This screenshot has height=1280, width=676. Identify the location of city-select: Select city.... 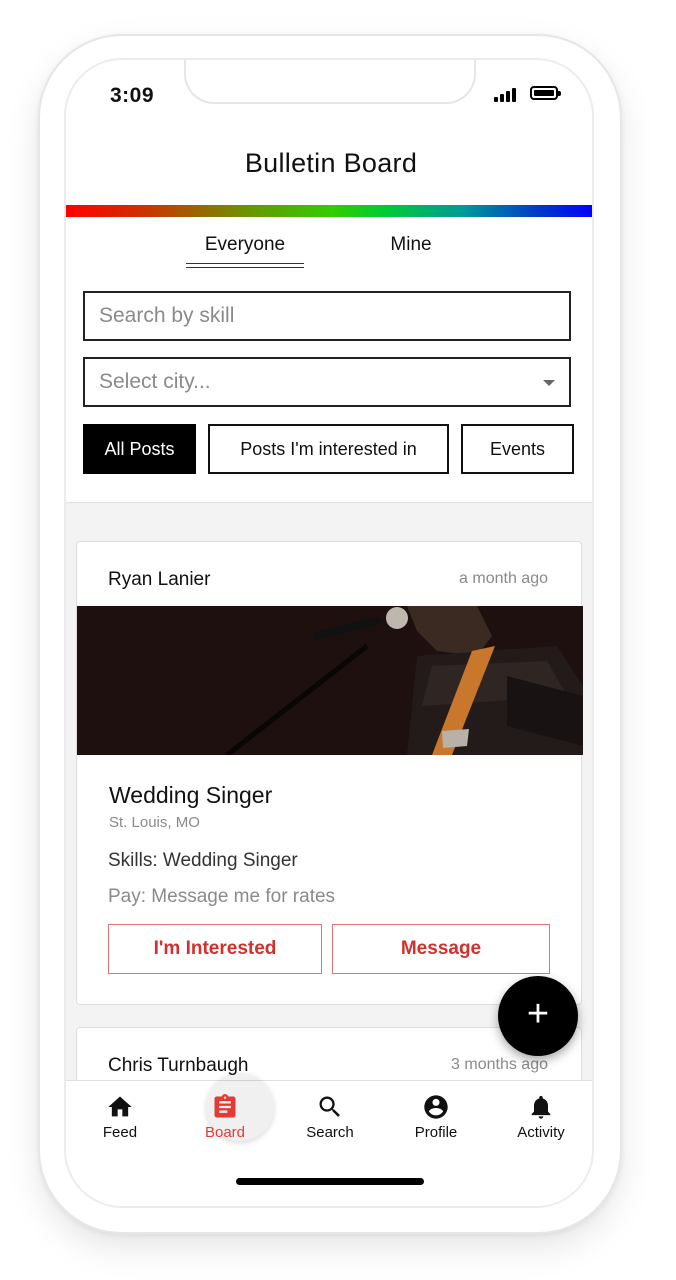
(327, 382).